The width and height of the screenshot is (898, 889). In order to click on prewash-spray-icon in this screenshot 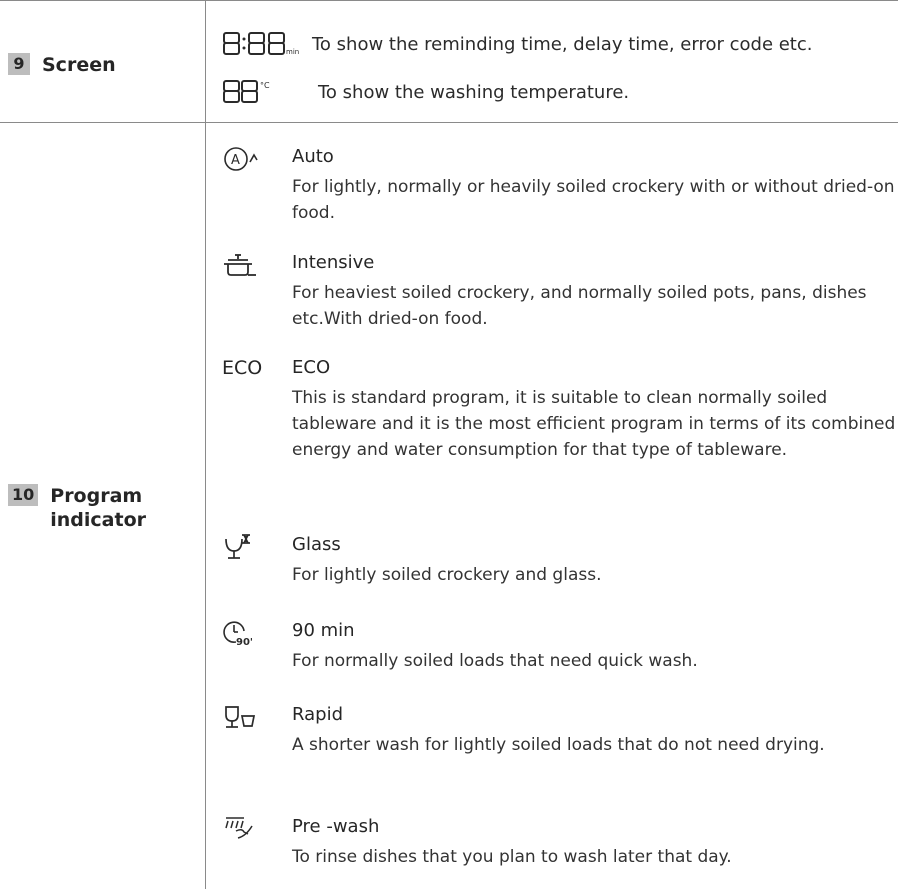, I will do `click(244, 831)`.